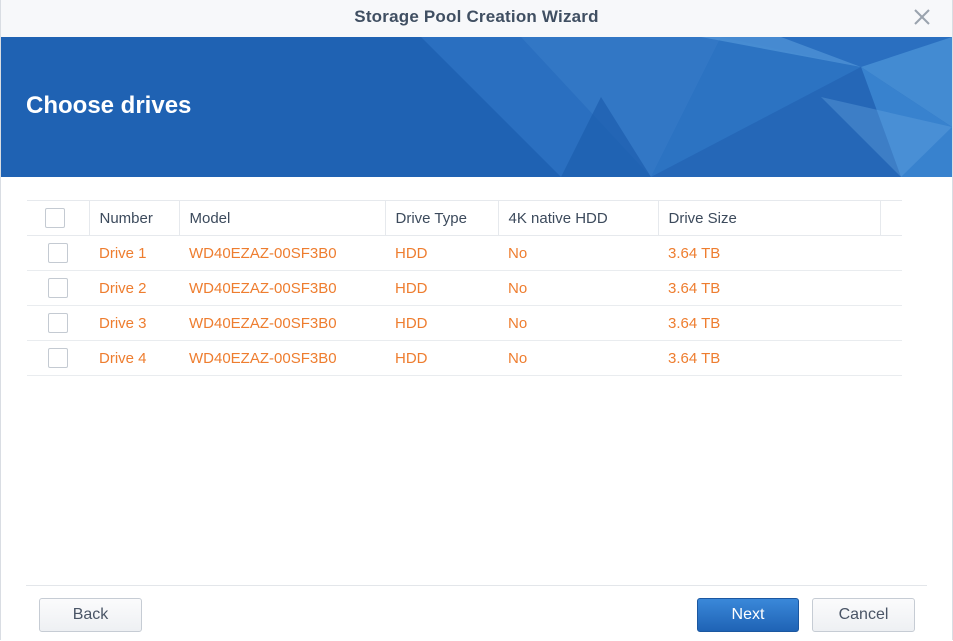 The image size is (953, 641). I want to click on drive-number: Drive 1, so click(134, 253).